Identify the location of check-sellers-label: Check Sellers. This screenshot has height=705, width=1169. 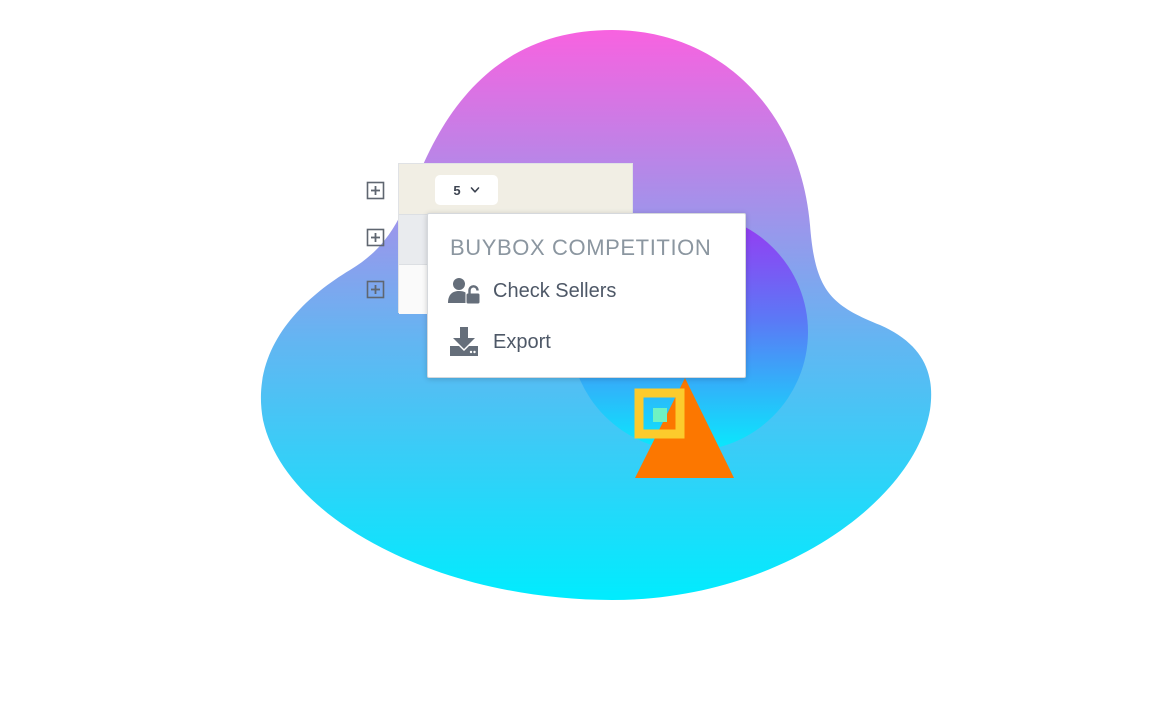
(555, 290).